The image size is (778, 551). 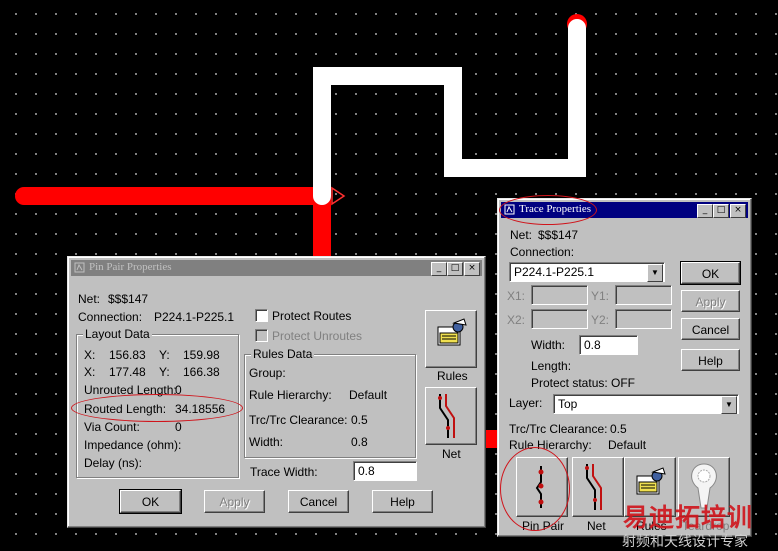 What do you see at coordinates (127, 355) in the screenshot?
I see `x1-value: 156.83` at bounding box center [127, 355].